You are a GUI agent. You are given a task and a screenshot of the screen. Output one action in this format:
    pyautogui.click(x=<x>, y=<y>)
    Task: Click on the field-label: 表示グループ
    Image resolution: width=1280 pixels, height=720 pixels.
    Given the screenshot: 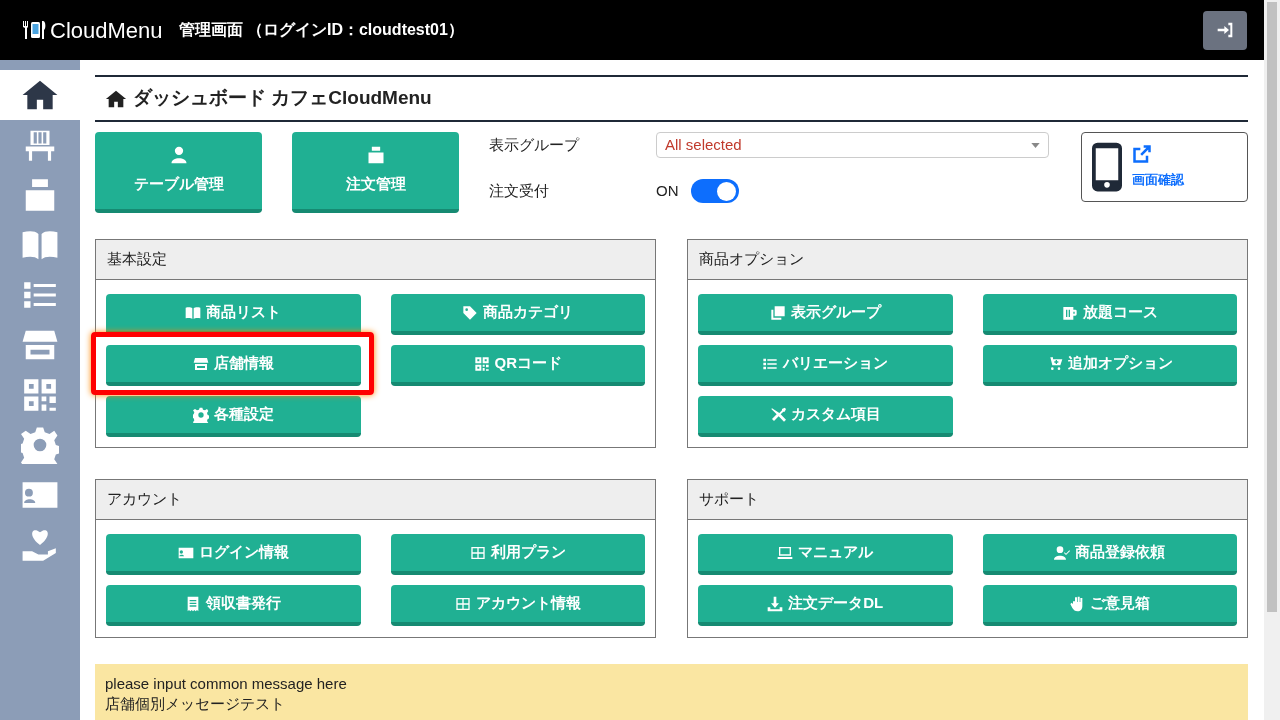 What is the action you would take?
    pyautogui.click(x=535, y=144)
    